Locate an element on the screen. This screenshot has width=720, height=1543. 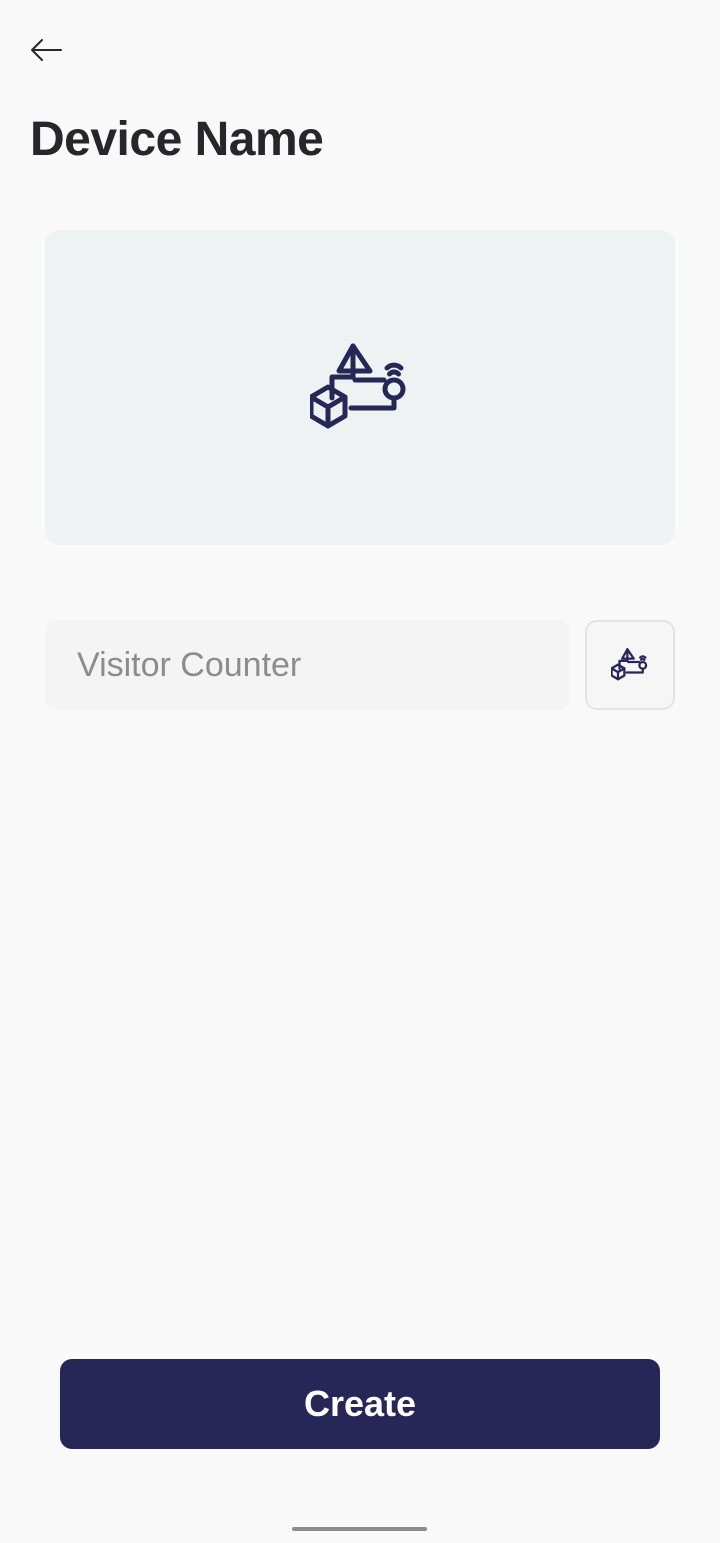
arrow-left-icon is located at coordinates (46, 50).